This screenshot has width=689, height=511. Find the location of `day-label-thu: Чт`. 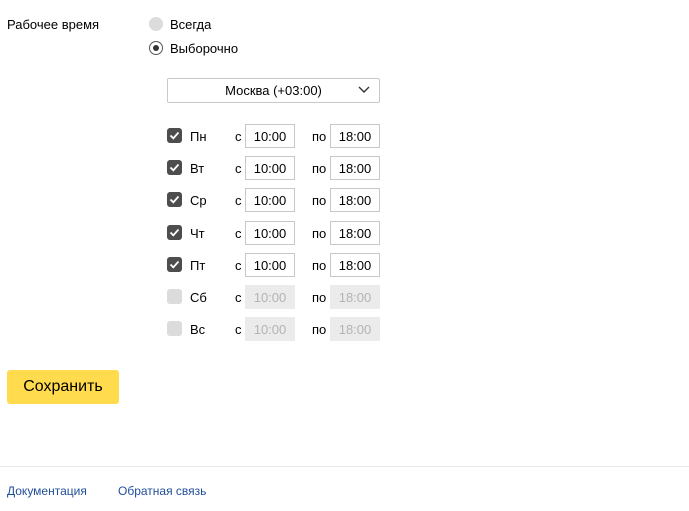

day-label-thu: Чт is located at coordinates (197, 233).